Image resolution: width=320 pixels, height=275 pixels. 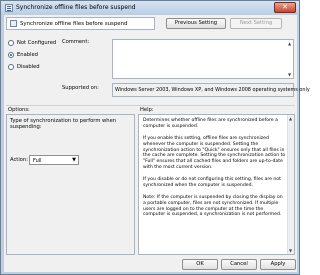 What do you see at coordinates (196, 23) in the screenshot?
I see `previous-setting-button: Previous Setting` at bounding box center [196, 23].